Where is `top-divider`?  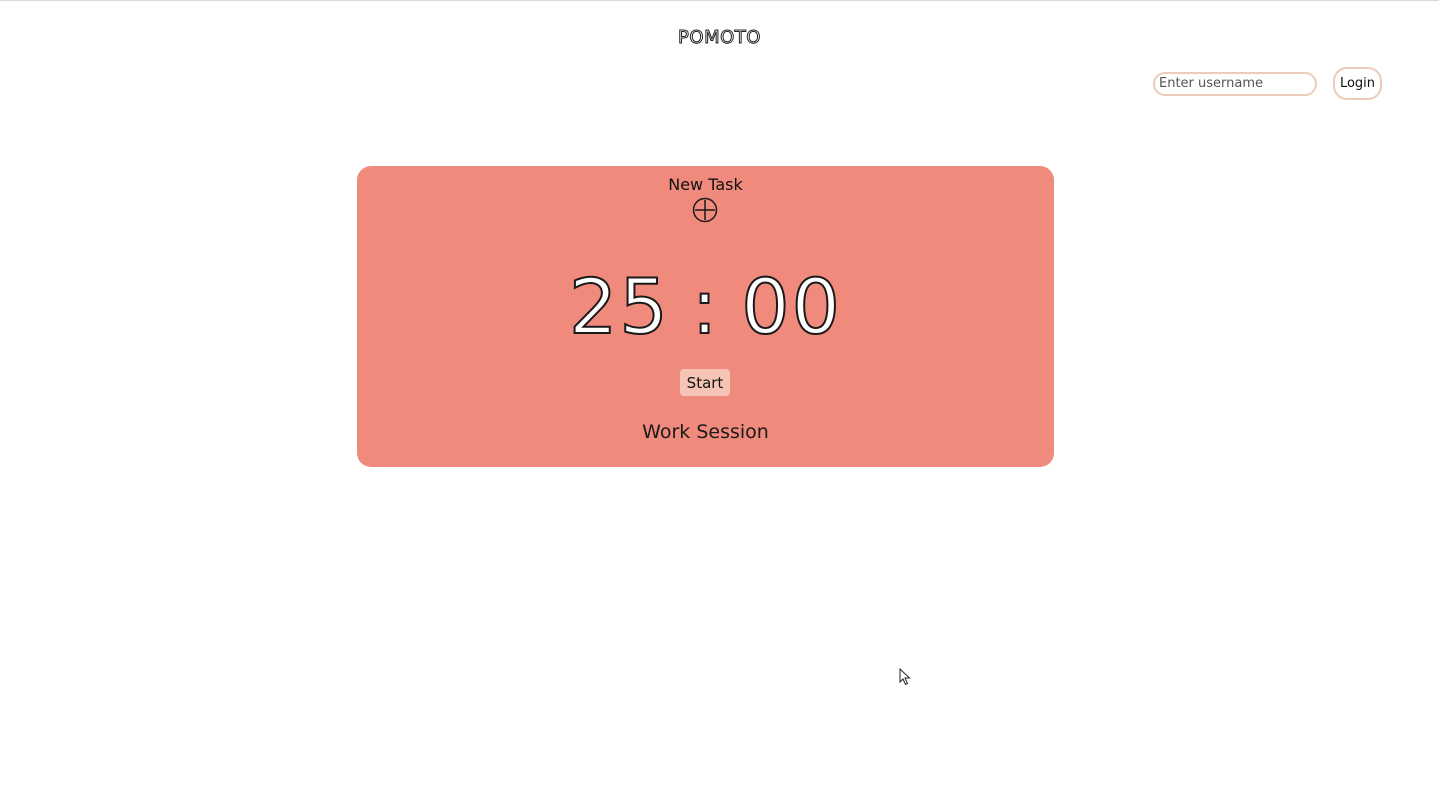
top-divider is located at coordinates (719, 0).